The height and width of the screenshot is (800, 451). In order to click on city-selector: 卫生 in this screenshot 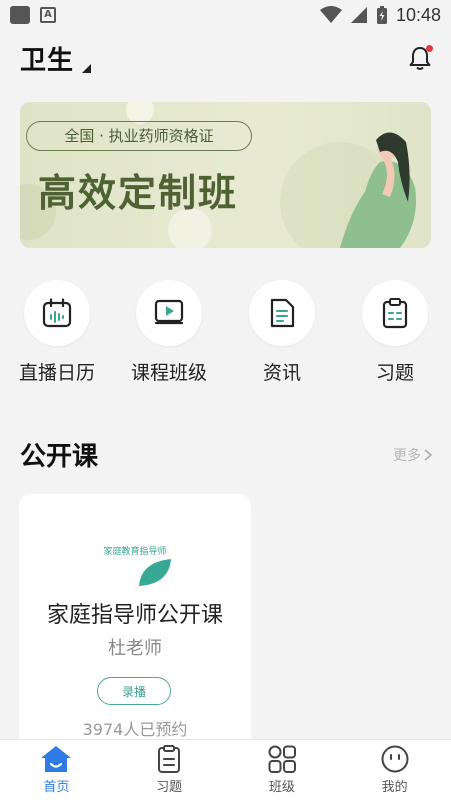, I will do `click(56, 58)`.